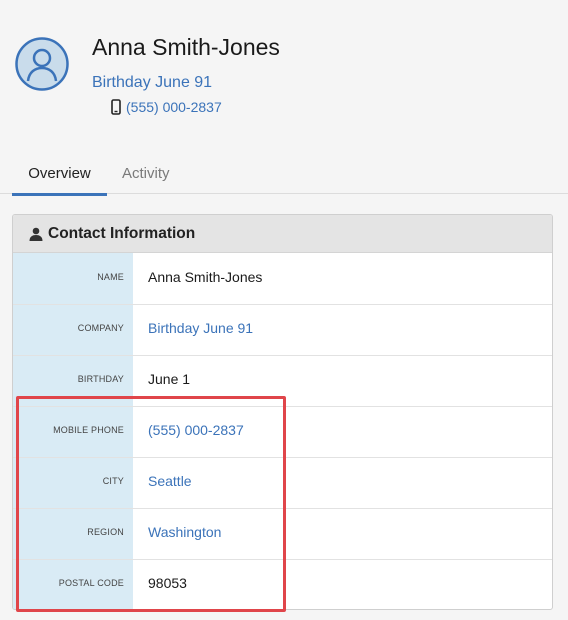 The width and height of the screenshot is (568, 620). I want to click on person-icon, so click(36, 234).